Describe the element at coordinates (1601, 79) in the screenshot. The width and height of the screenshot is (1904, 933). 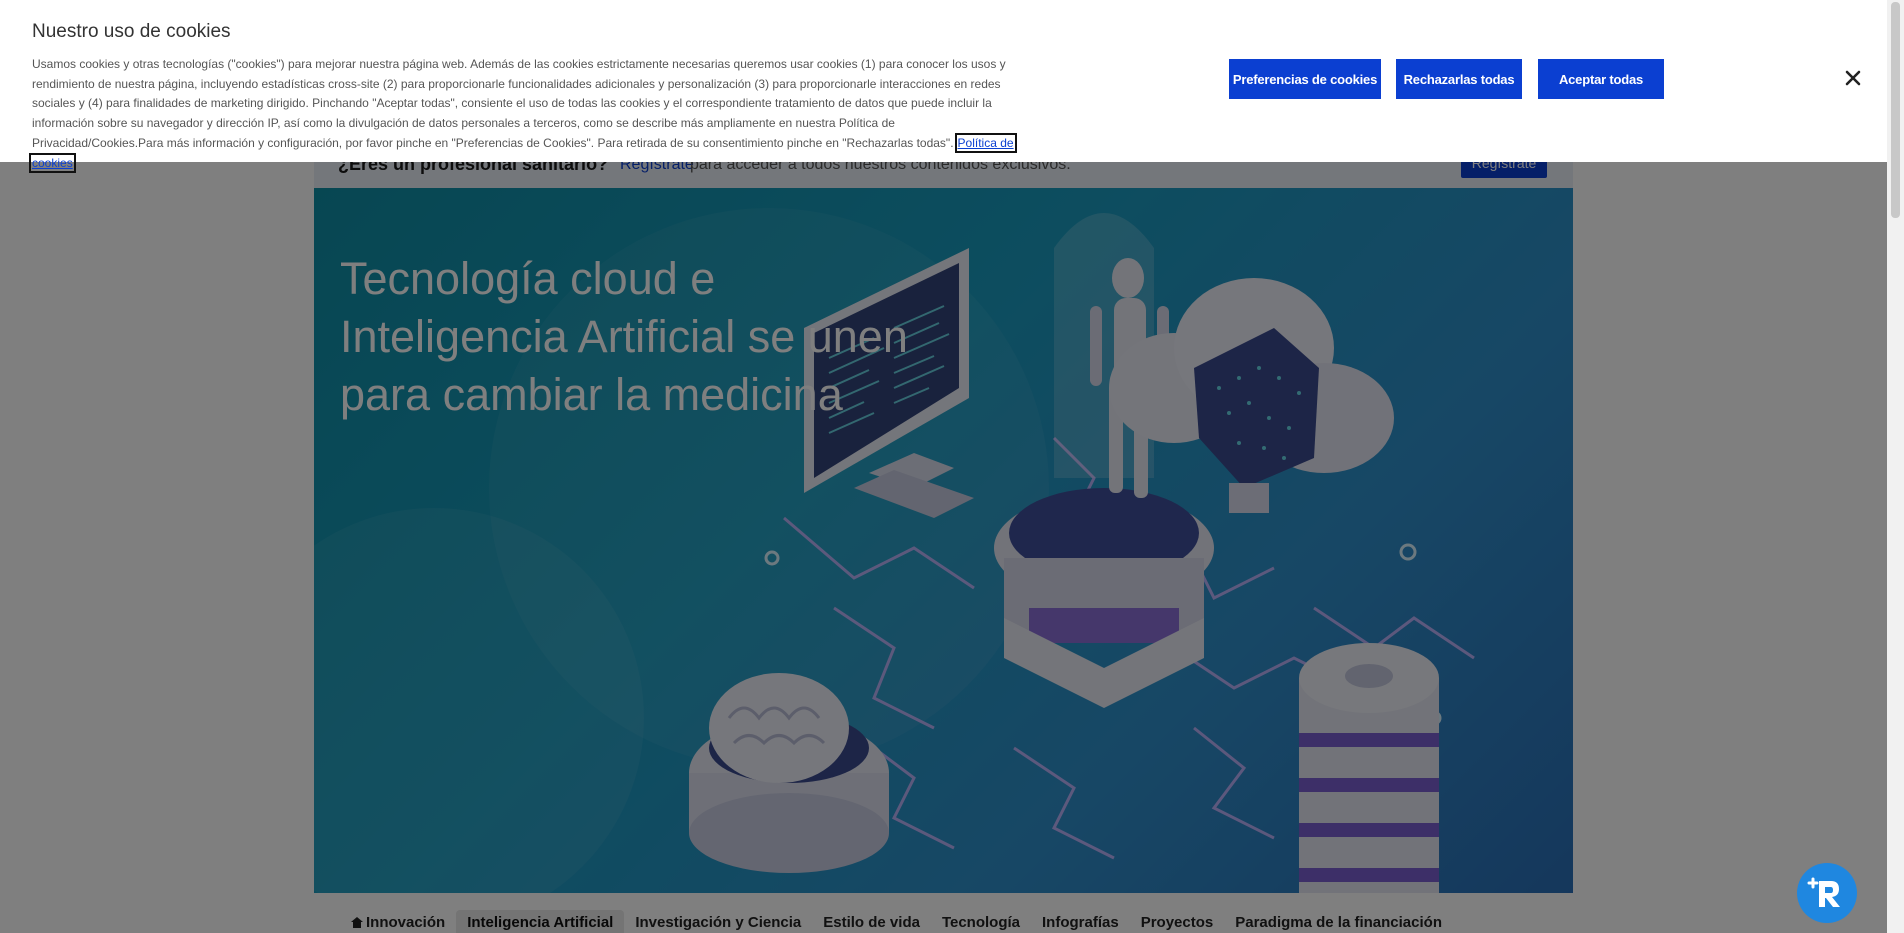
I see `accept-all-cookies-button: Aceptar todas` at that location.